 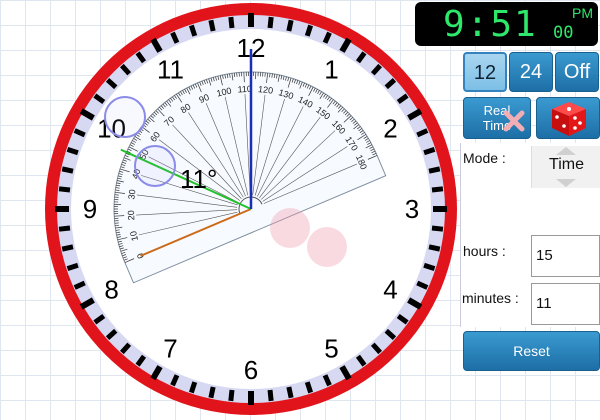 What do you see at coordinates (412, 209) in the screenshot?
I see `clock-number-3: 3` at bounding box center [412, 209].